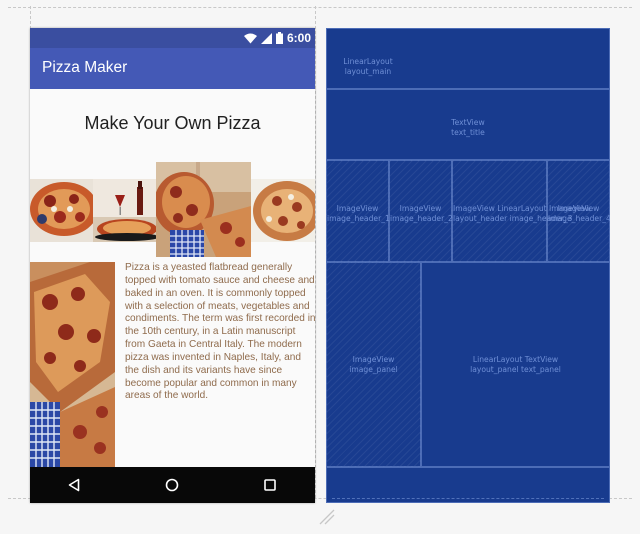 The width and height of the screenshot is (640, 534). What do you see at coordinates (298, 38) in the screenshot?
I see `status-time: 6:00` at bounding box center [298, 38].